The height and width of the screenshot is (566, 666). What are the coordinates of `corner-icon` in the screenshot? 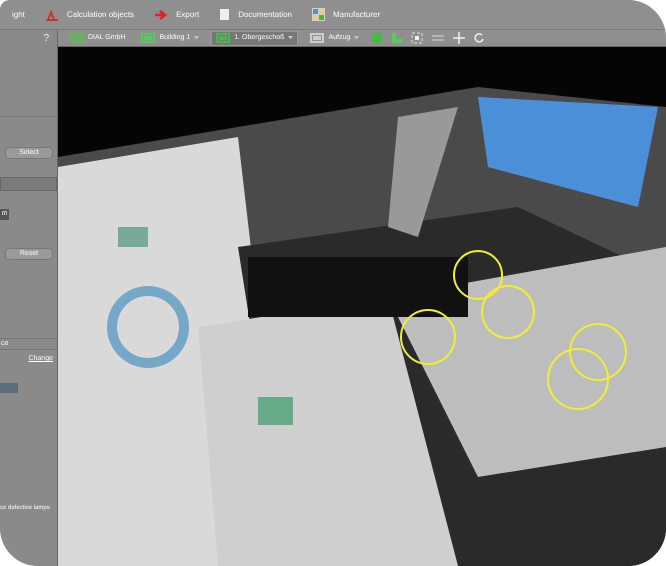 It's located at (397, 38).